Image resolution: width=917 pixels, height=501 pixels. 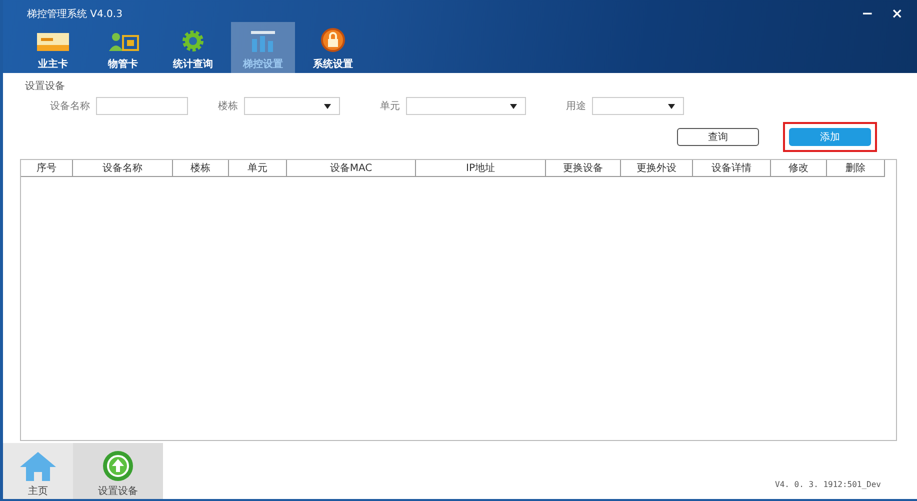 What do you see at coordinates (201, 169) in the screenshot?
I see `column-header: 楼栋` at bounding box center [201, 169].